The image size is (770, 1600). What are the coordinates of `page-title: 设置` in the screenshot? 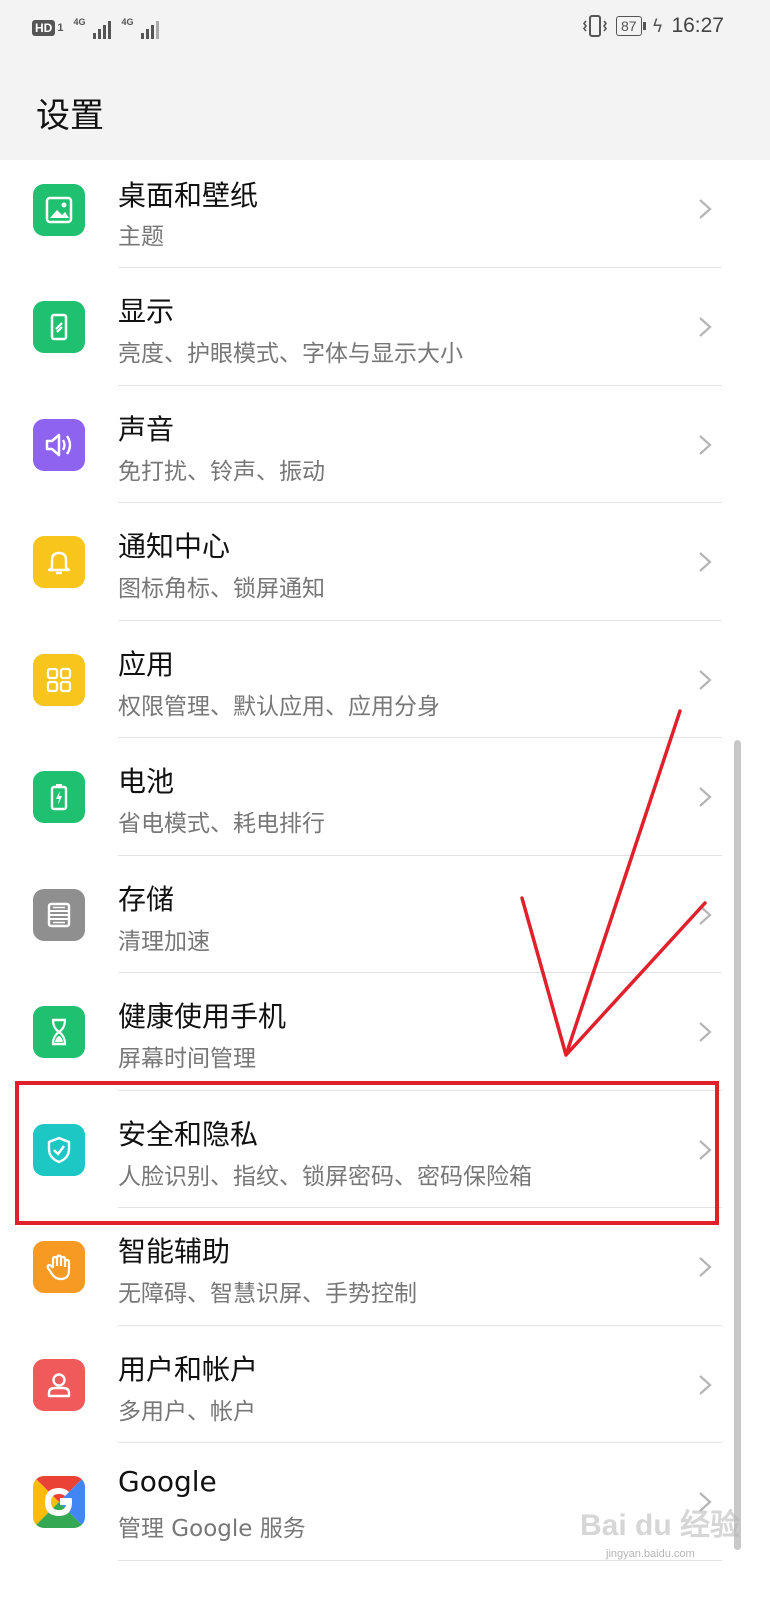 It's located at (70, 116).